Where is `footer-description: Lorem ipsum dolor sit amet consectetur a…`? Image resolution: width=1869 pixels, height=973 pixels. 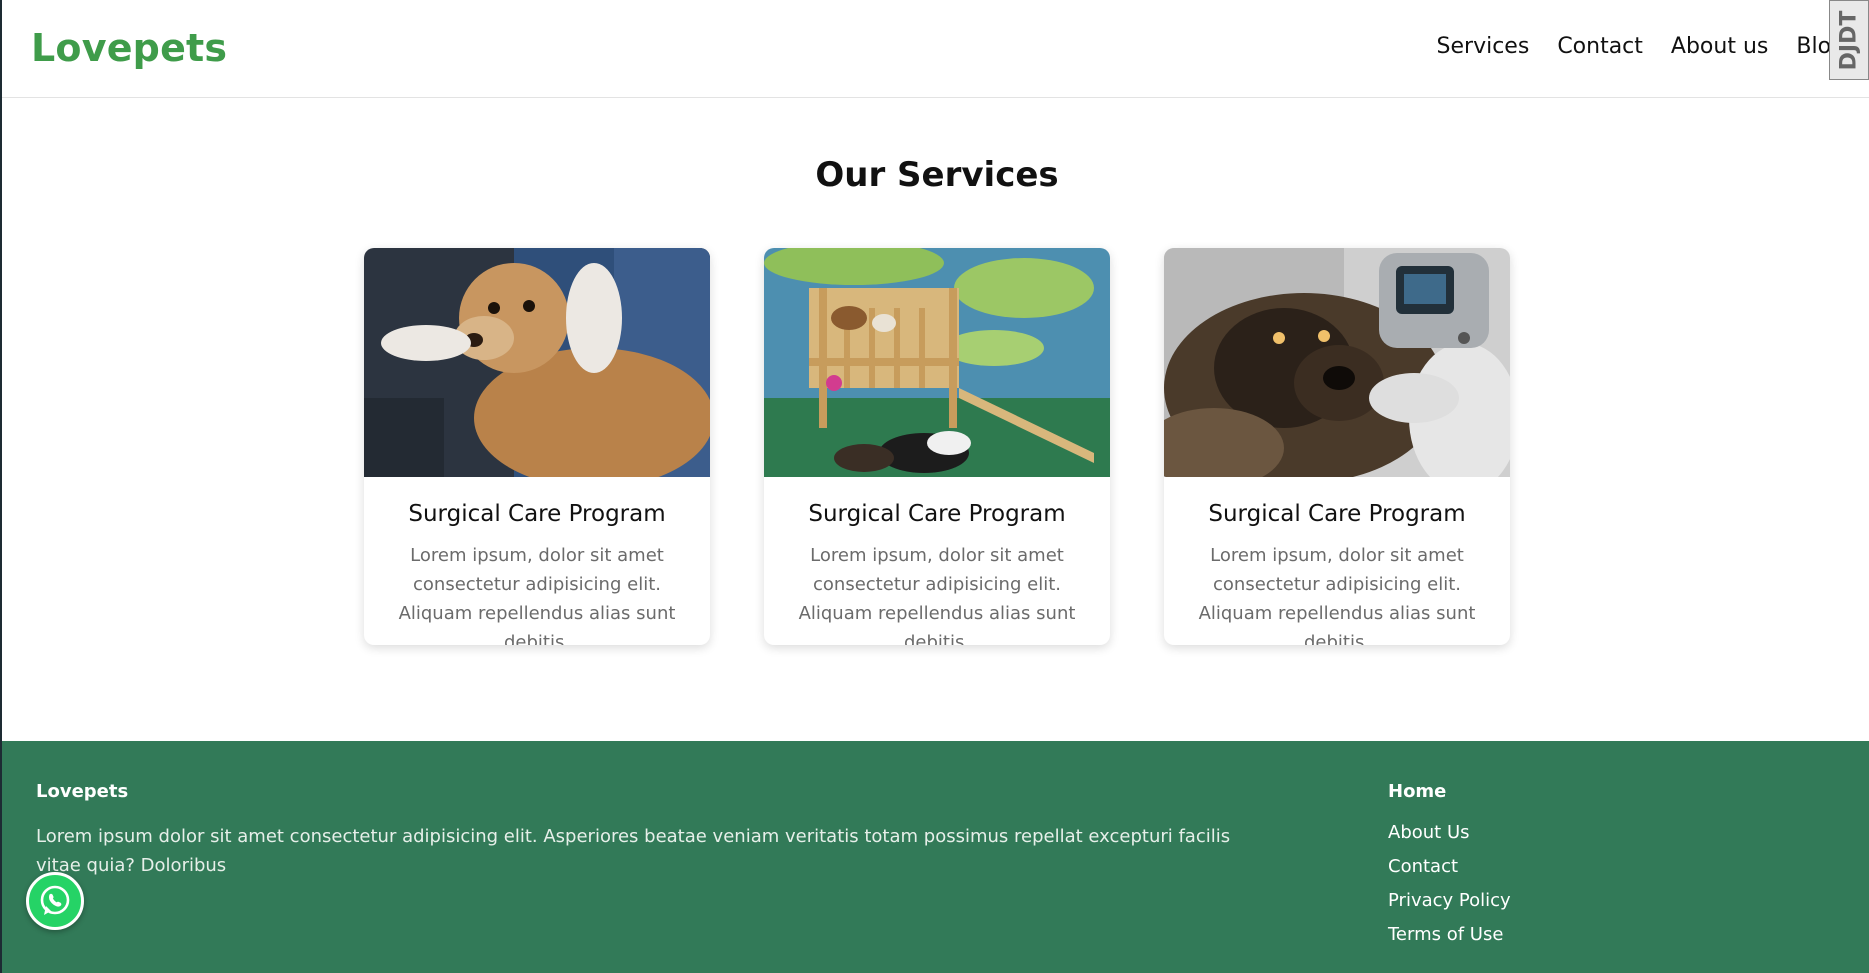
footer-description: Lorem ipsum dolor sit amet consectetur a… is located at coordinates (633, 851).